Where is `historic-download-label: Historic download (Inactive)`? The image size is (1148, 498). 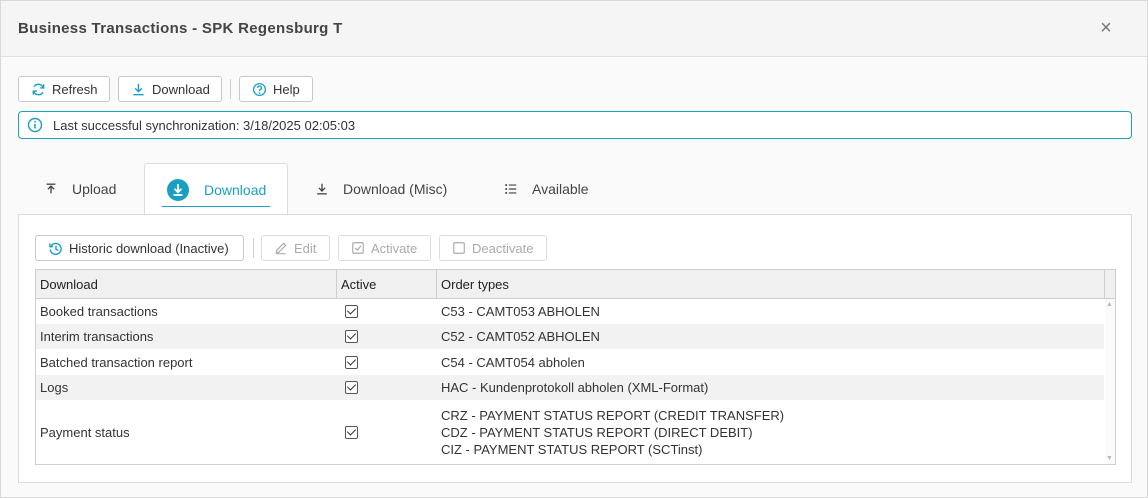 historic-download-label: Historic download (Inactive) is located at coordinates (149, 248).